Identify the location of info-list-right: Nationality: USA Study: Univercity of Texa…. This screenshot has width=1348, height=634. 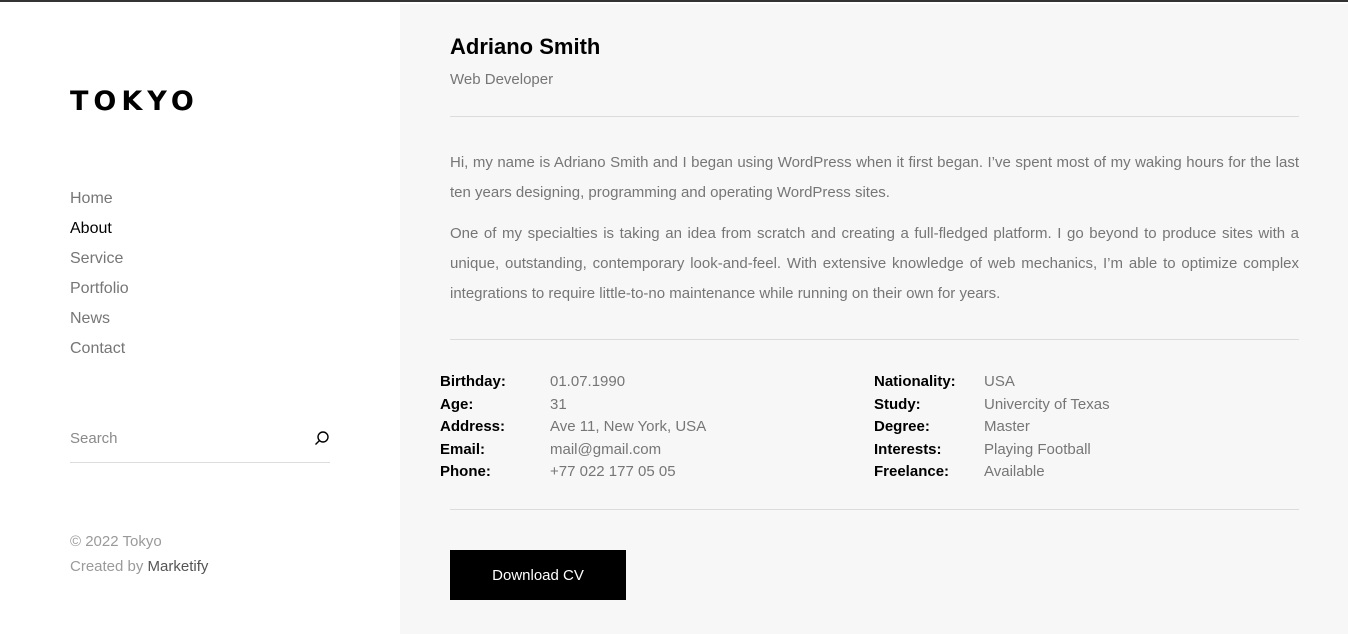
(1064, 427).